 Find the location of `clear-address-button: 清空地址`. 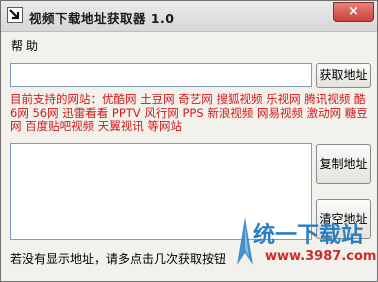

clear-address-button: 清空地址 is located at coordinates (343, 219).